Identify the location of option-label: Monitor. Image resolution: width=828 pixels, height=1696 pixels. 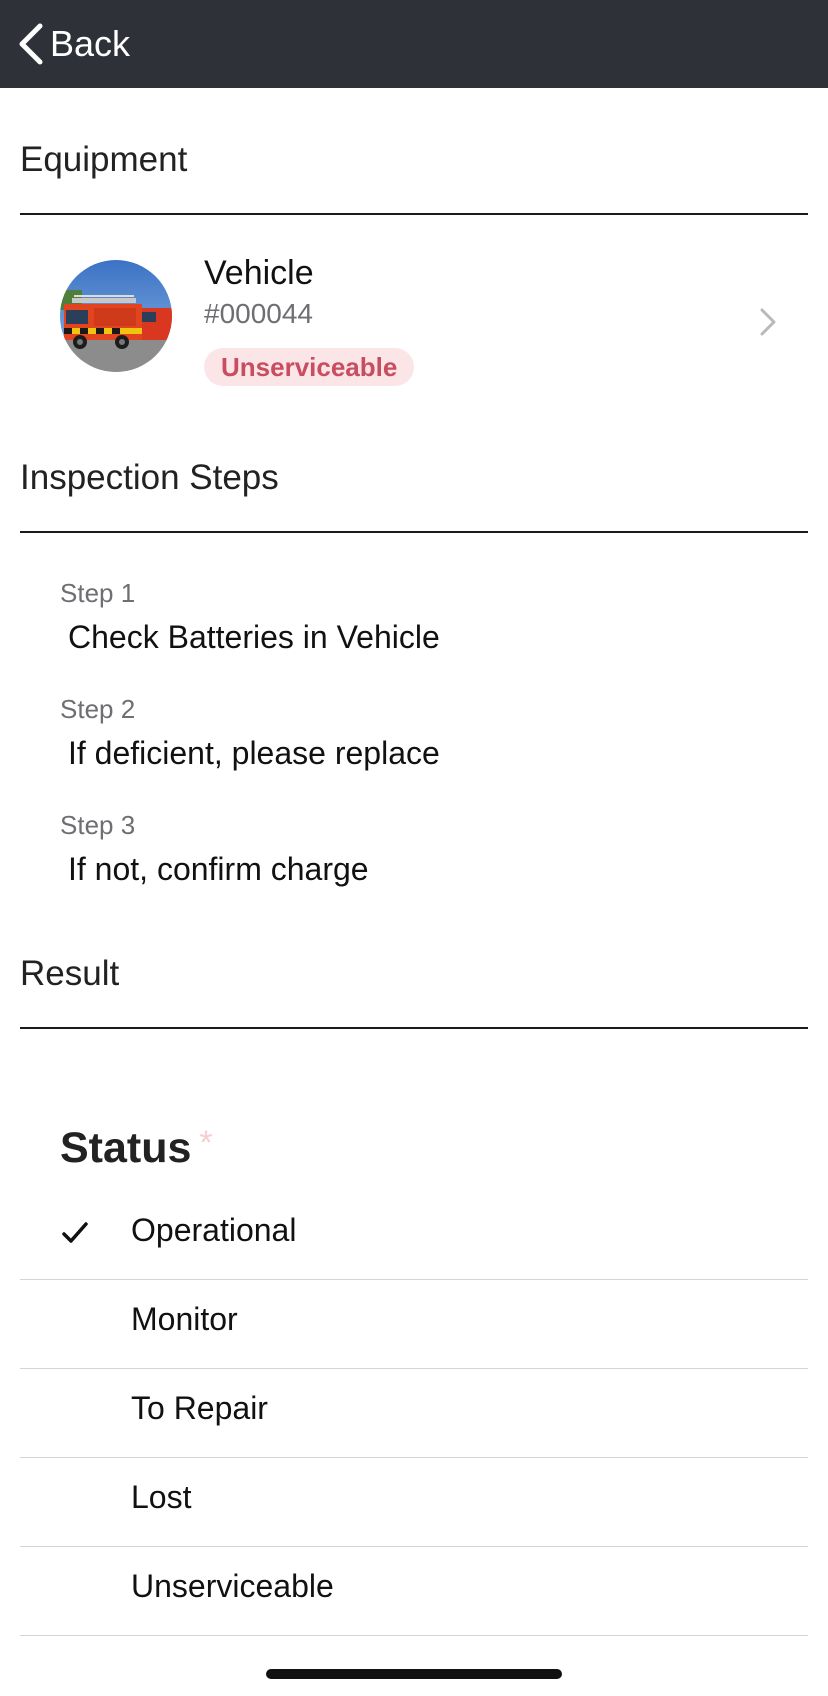
(184, 1319).